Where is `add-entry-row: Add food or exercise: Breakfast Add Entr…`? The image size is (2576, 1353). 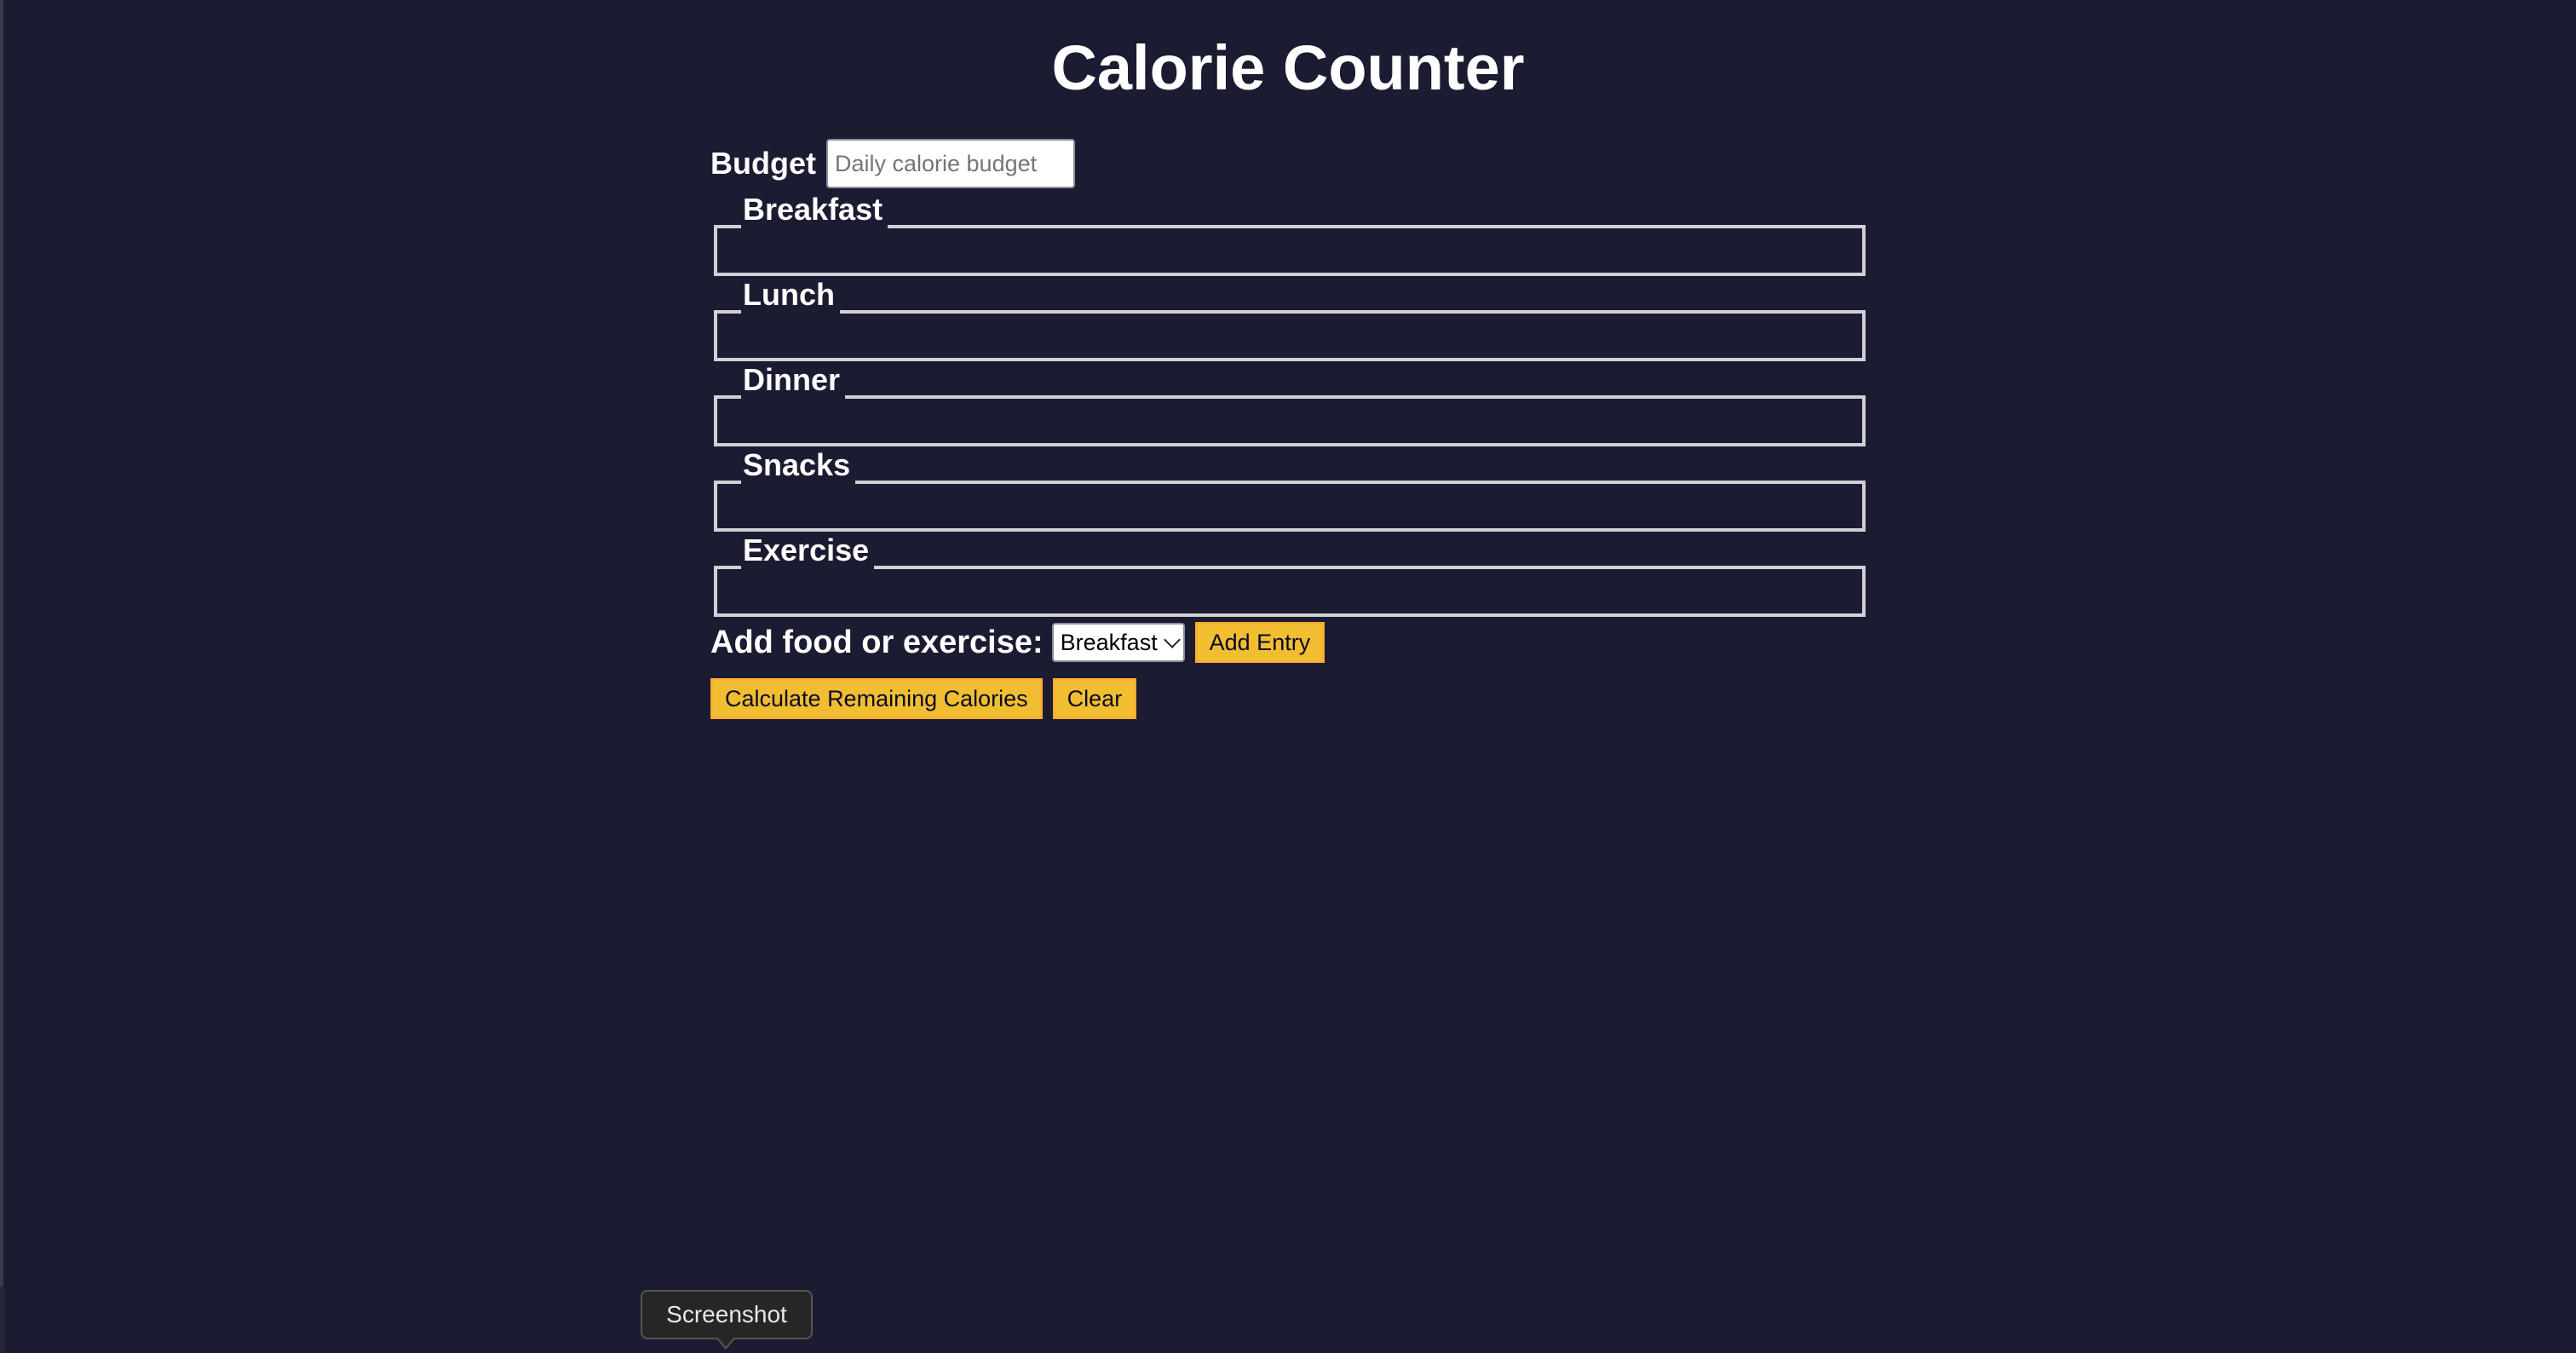
add-entry-row: Add food or exercise: Breakfast Add Entr… is located at coordinates (1288, 642).